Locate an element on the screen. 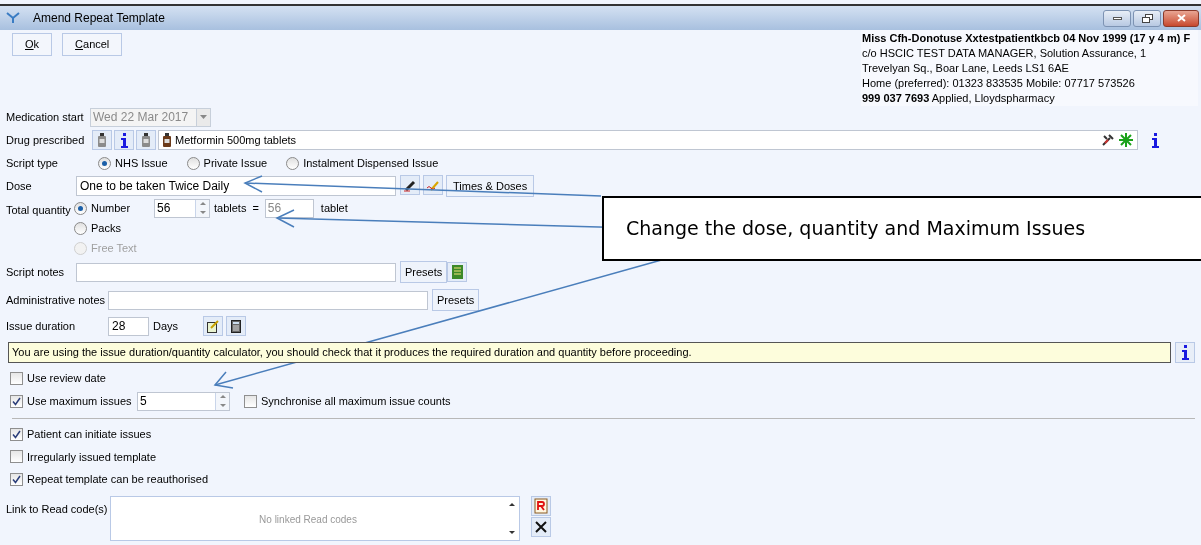 This screenshot has height=545, width=1201. checkbox-label: Use maximum issues is located at coordinates (80, 401).